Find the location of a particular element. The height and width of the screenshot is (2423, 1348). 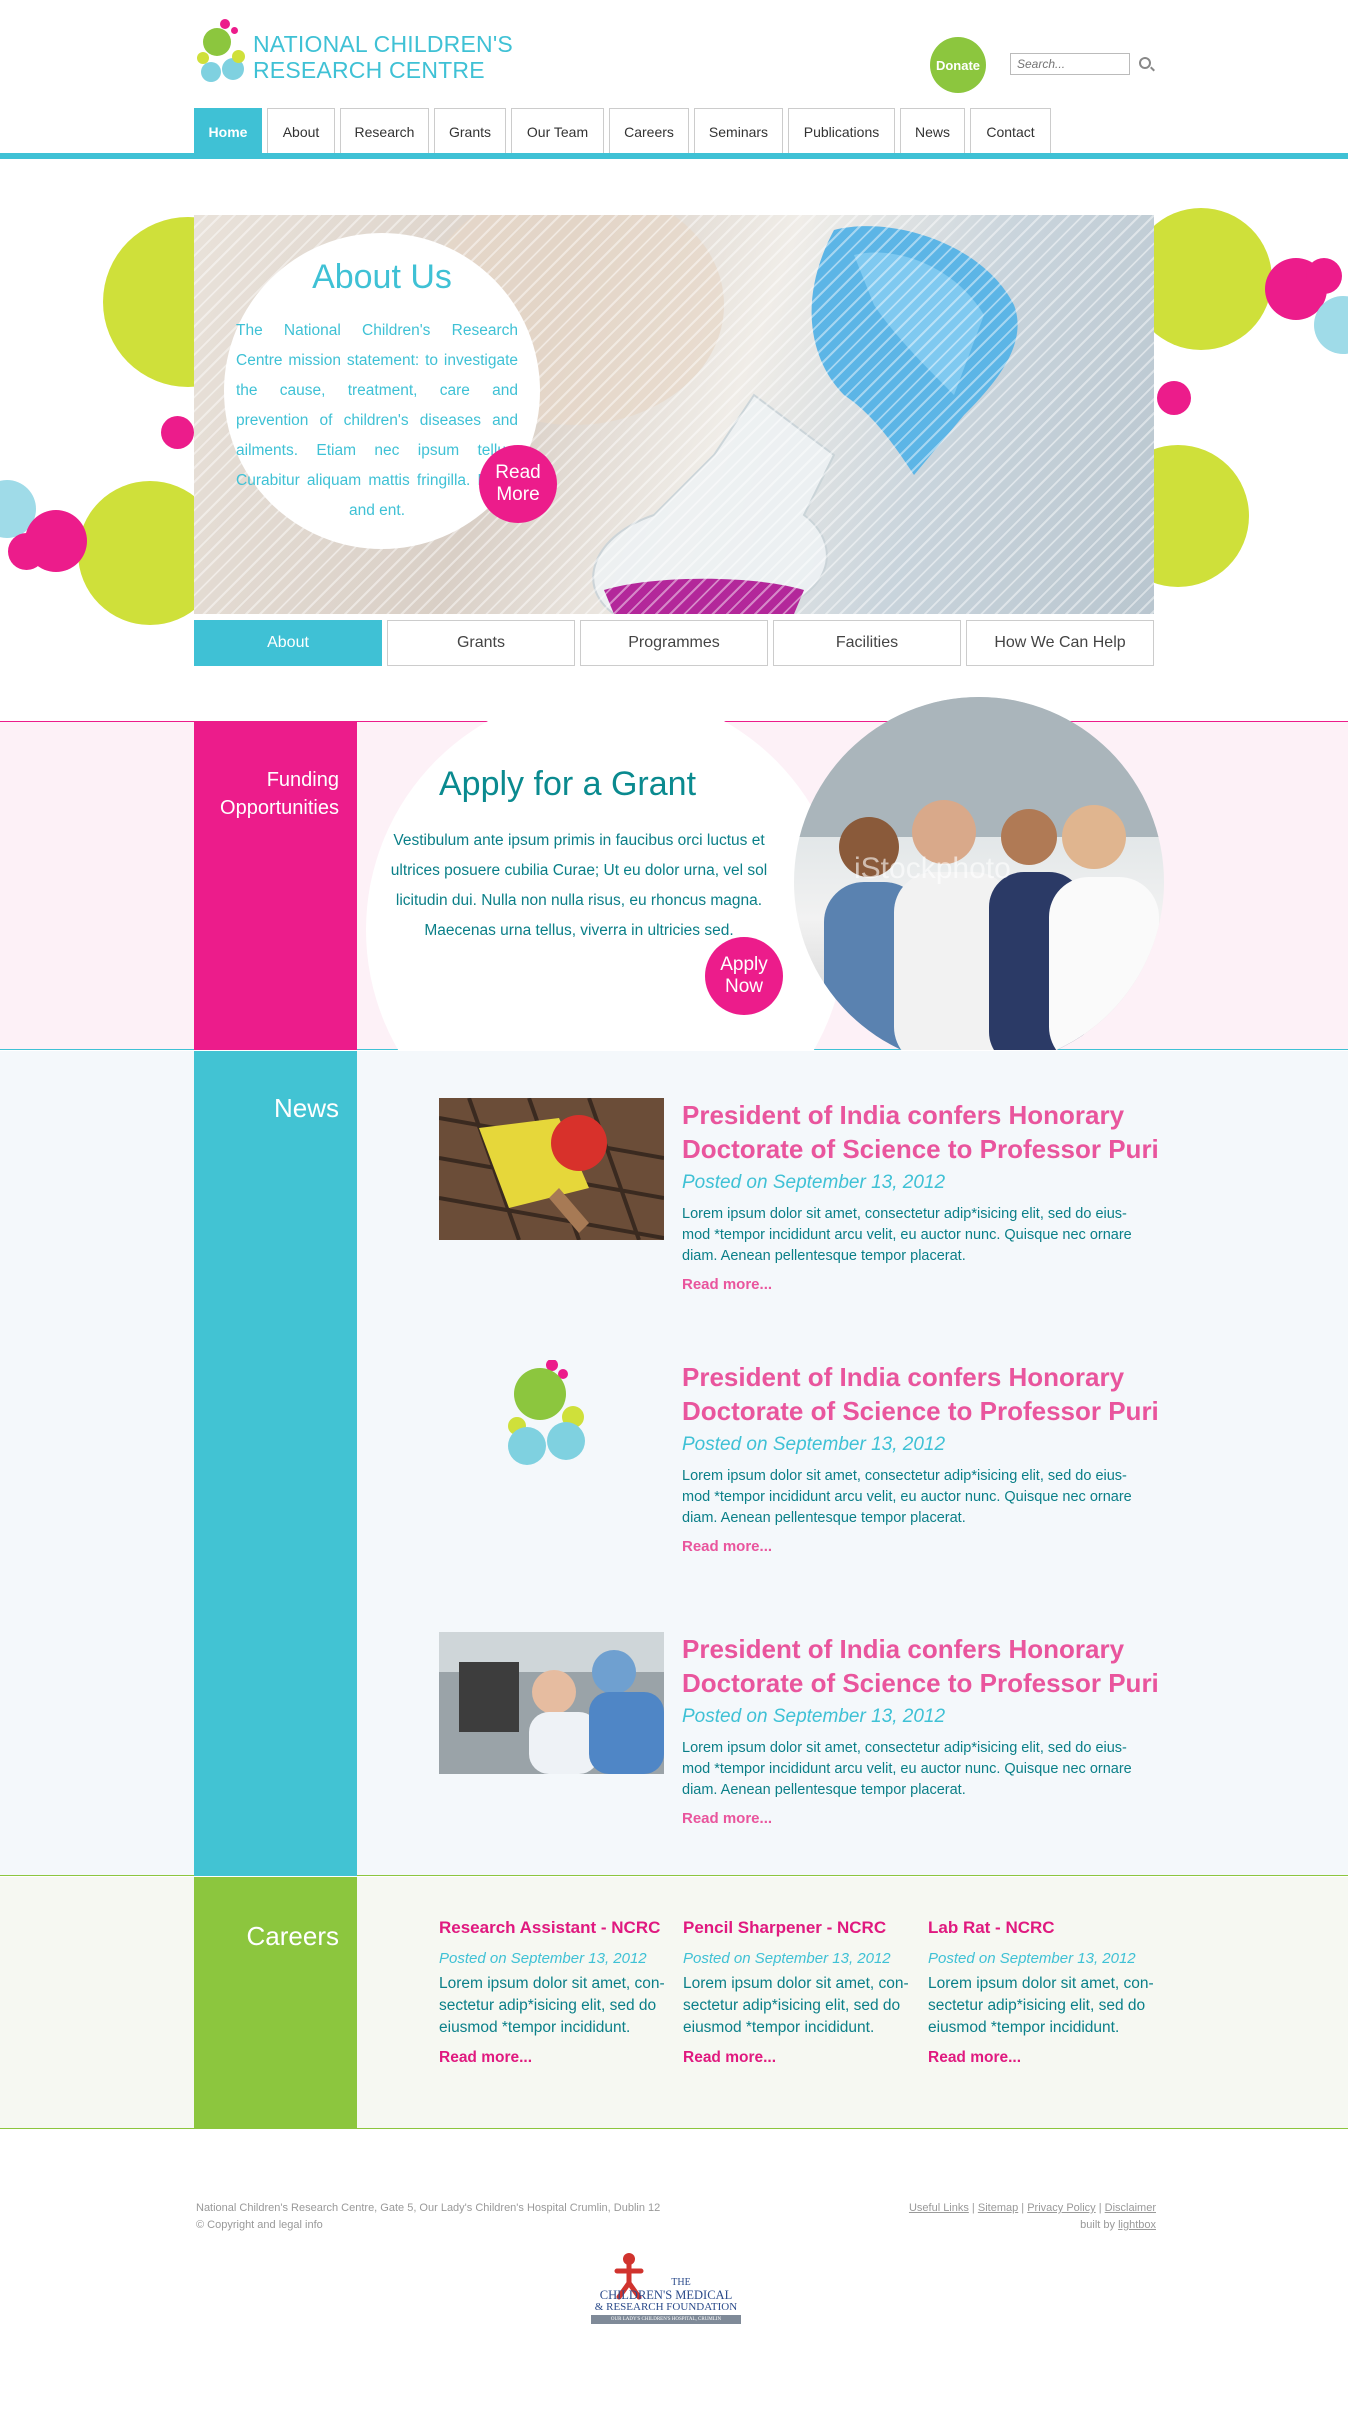

read-more-line-1: Read is located at coordinates (518, 472).